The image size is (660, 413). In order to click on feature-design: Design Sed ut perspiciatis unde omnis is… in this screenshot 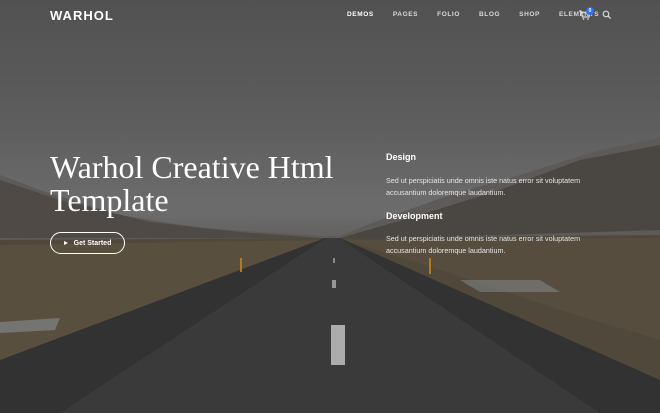, I will do `click(491, 175)`.